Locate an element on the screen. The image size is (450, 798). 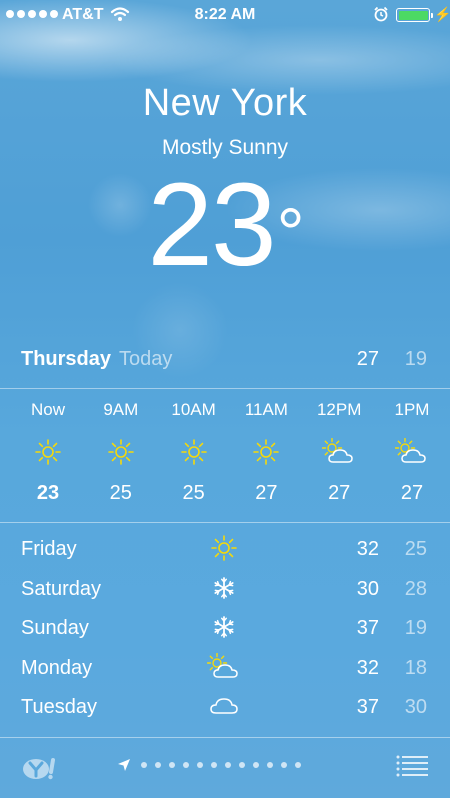
today-low: 19 is located at coordinates (415, 359).